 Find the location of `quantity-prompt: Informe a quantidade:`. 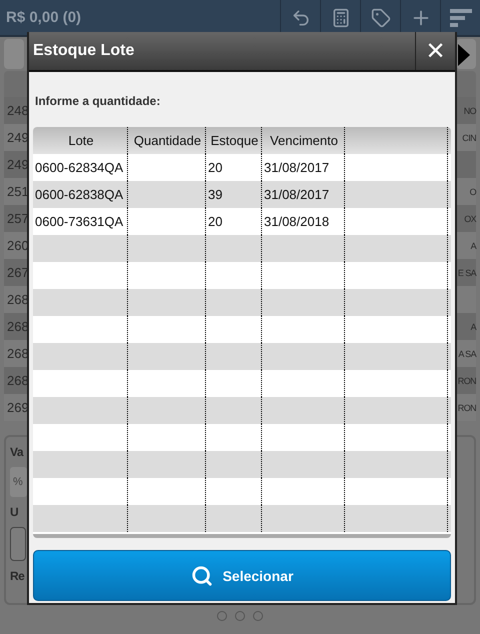

quantity-prompt: Informe a quantidade: is located at coordinates (98, 101).